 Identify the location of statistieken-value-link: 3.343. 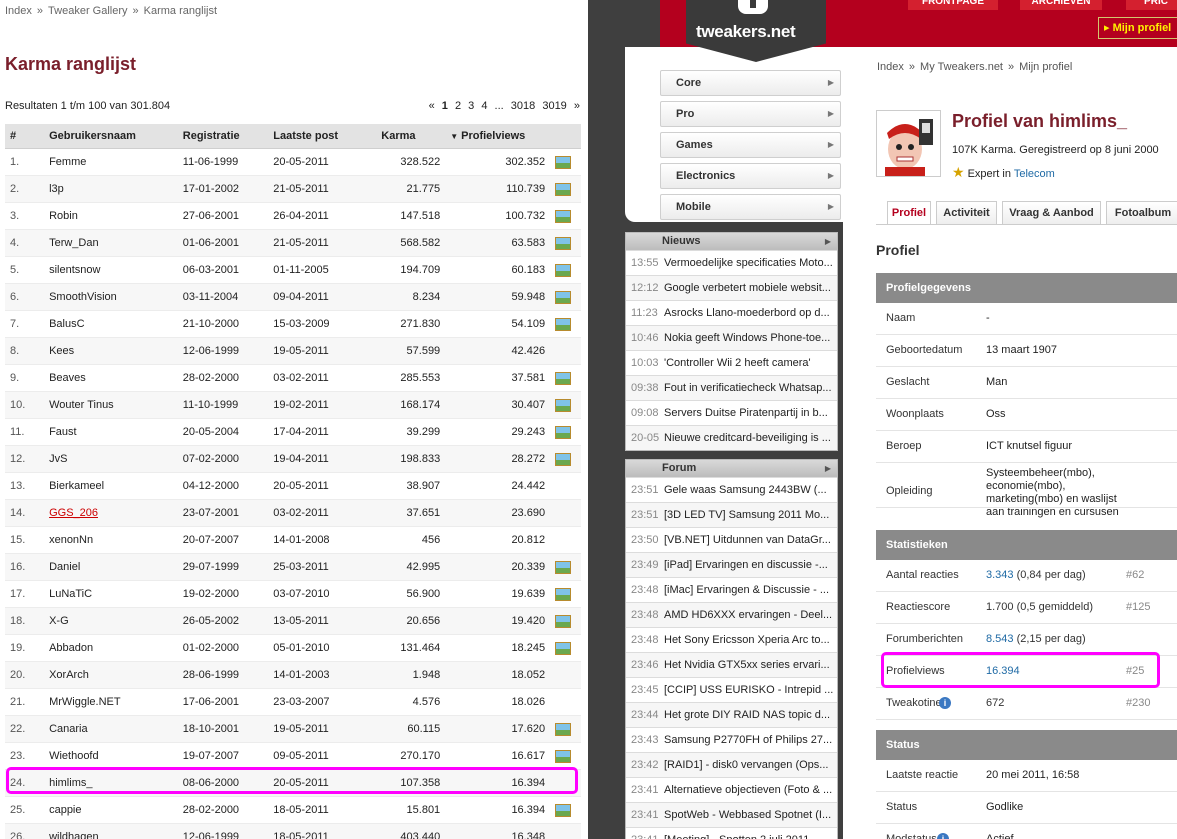
(1000, 575).